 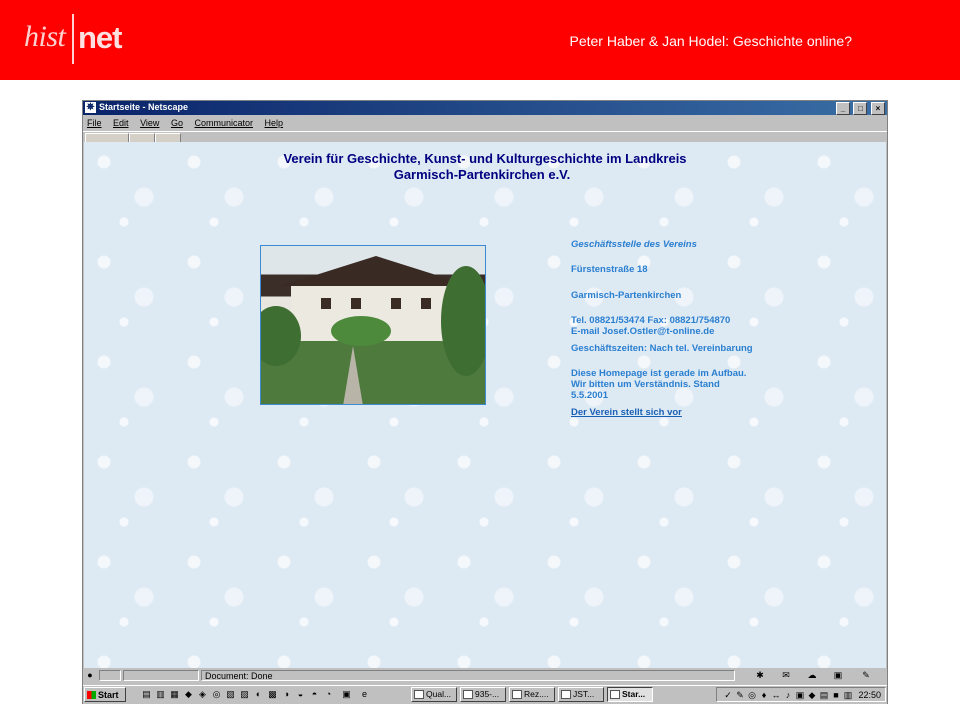 What do you see at coordinates (485, 123) in the screenshot?
I see `menubar: File Edit View Go Communicator Help` at bounding box center [485, 123].